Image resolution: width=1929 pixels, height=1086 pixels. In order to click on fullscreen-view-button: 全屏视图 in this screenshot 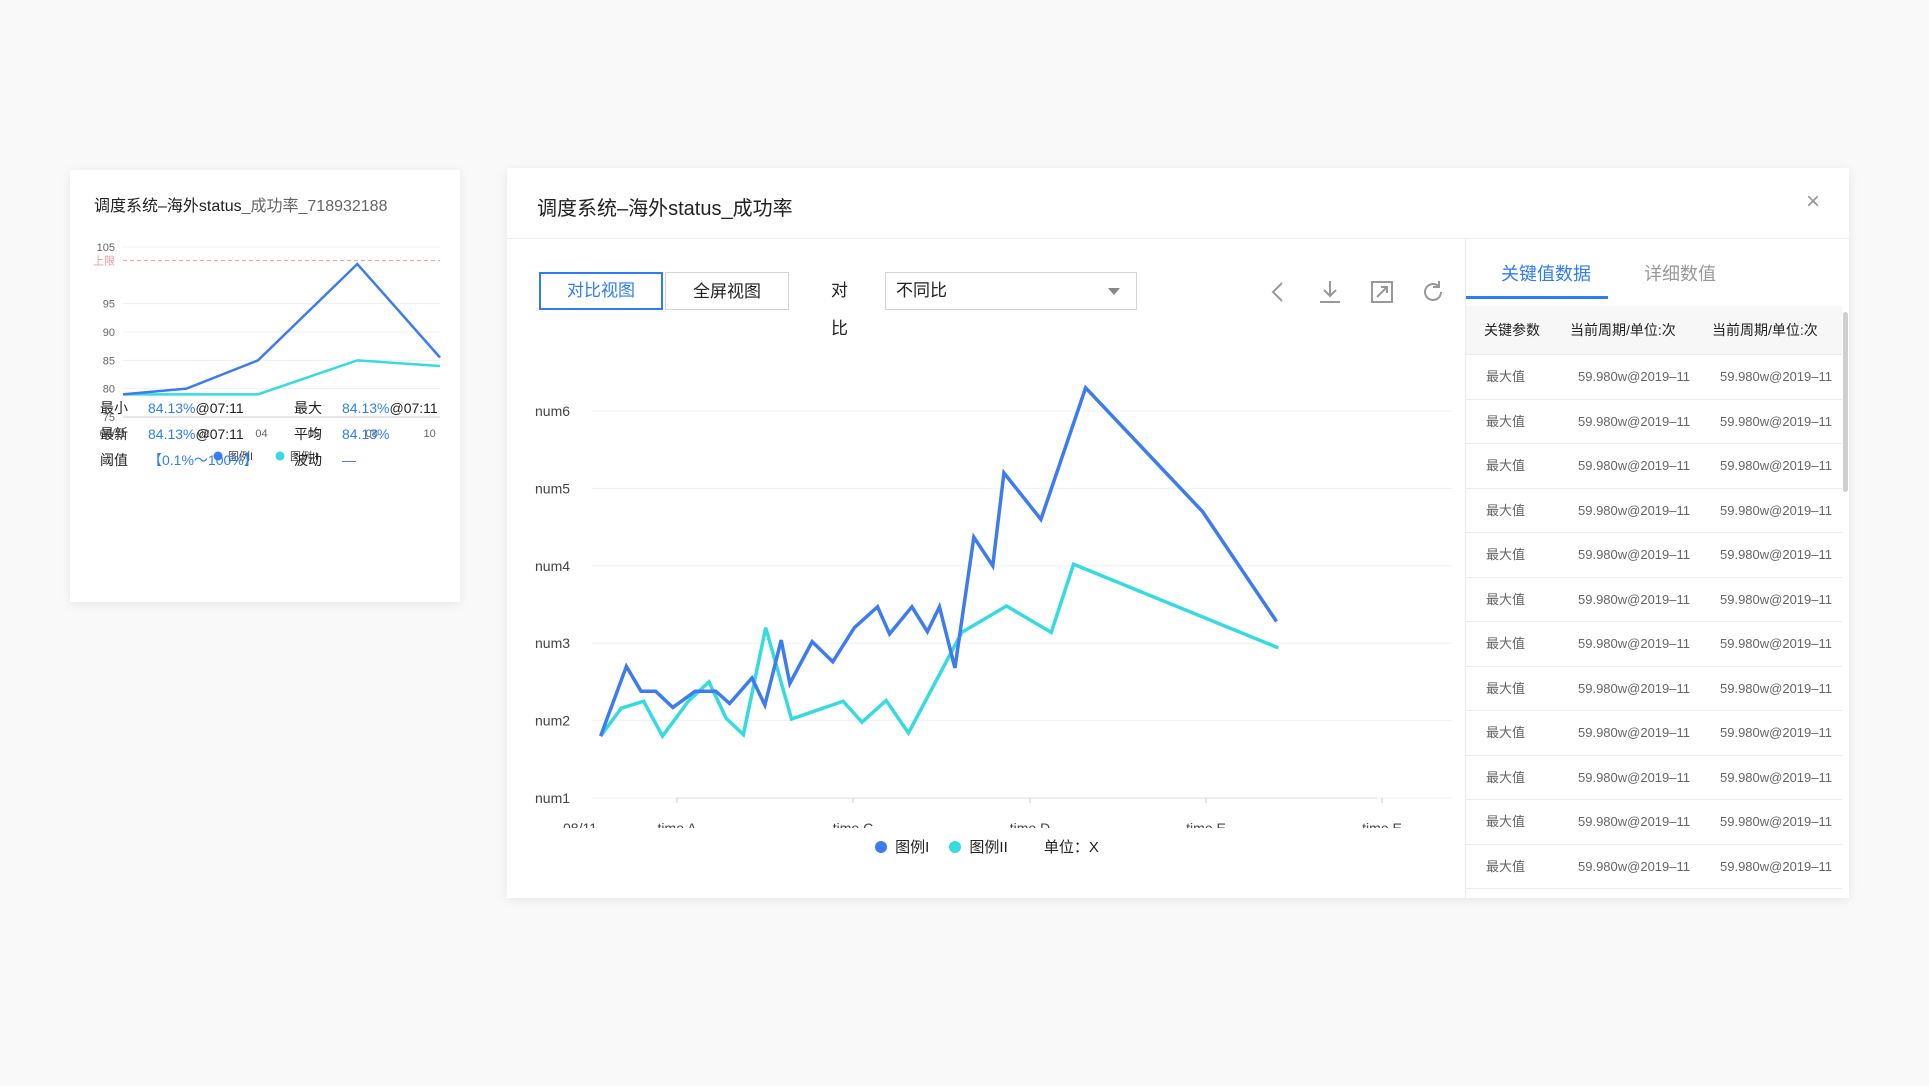, I will do `click(727, 291)`.